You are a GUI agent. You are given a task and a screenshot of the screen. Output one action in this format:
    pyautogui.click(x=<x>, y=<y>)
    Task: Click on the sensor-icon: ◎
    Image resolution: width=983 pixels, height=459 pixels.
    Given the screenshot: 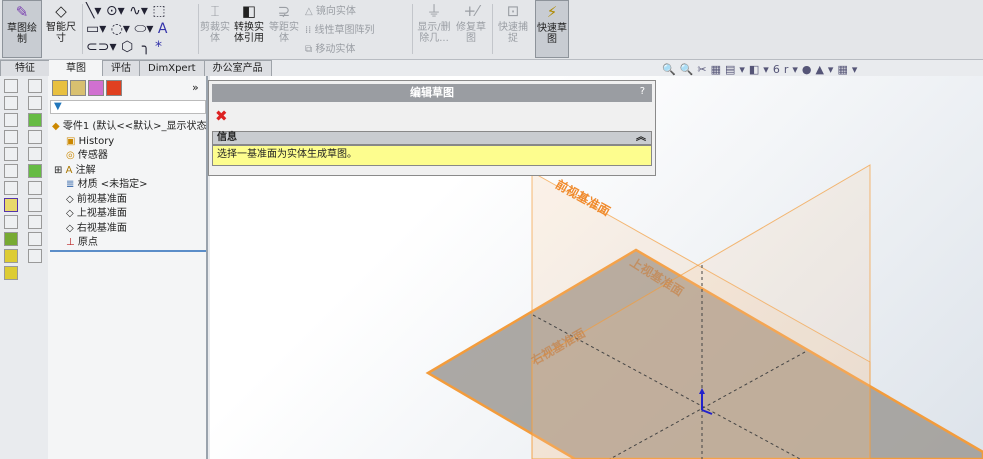 What is the action you would take?
    pyautogui.click(x=70, y=155)
    